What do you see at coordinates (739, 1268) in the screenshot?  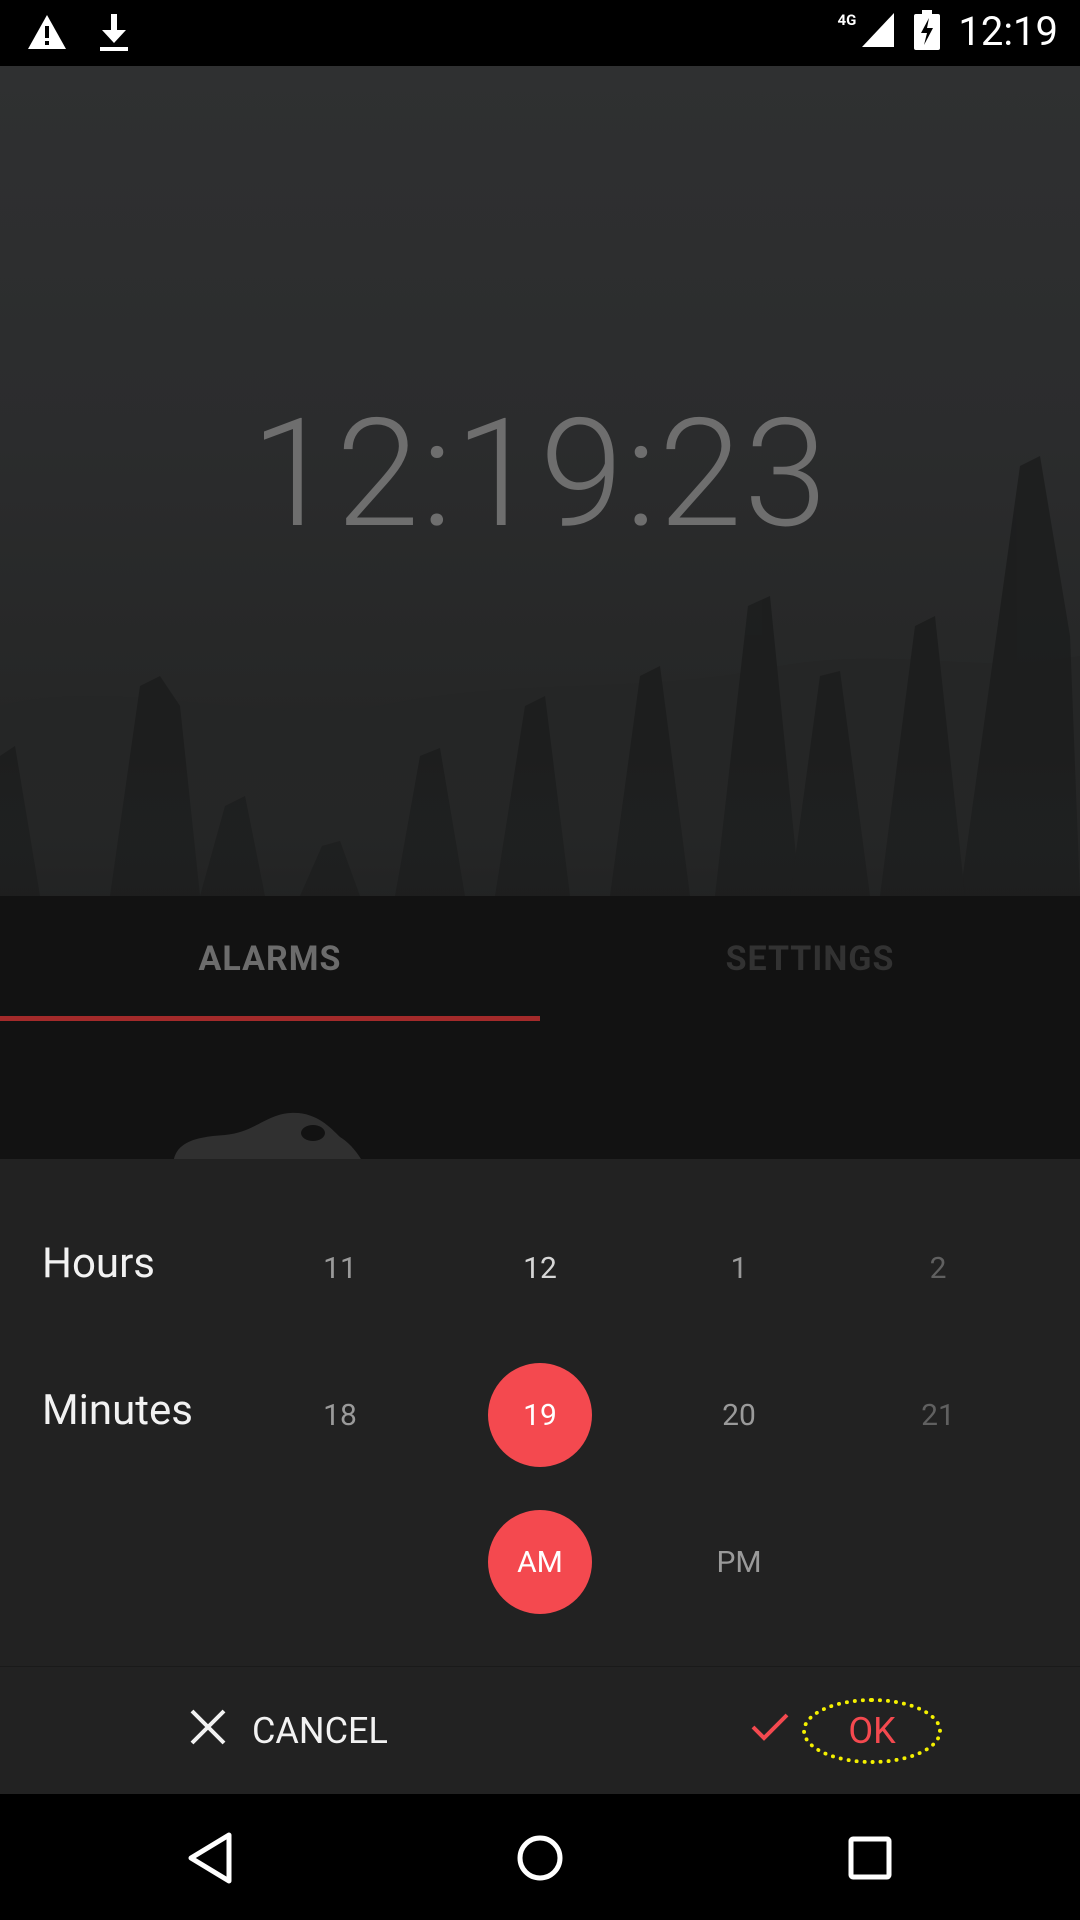 I see `hour-option: 1` at bounding box center [739, 1268].